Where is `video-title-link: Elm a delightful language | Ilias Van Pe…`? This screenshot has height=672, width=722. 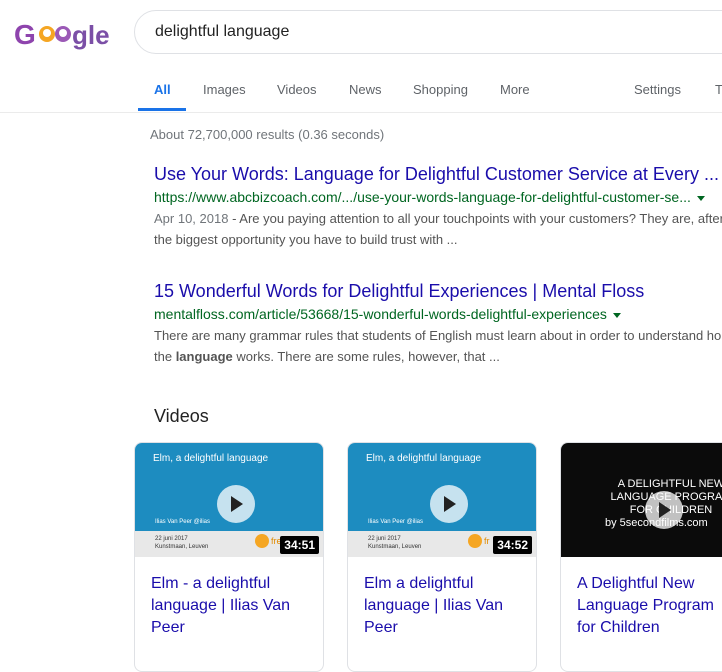
video-title-link: Elm a delightful language | Ilias Van Pe… is located at coordinates (444, 606).